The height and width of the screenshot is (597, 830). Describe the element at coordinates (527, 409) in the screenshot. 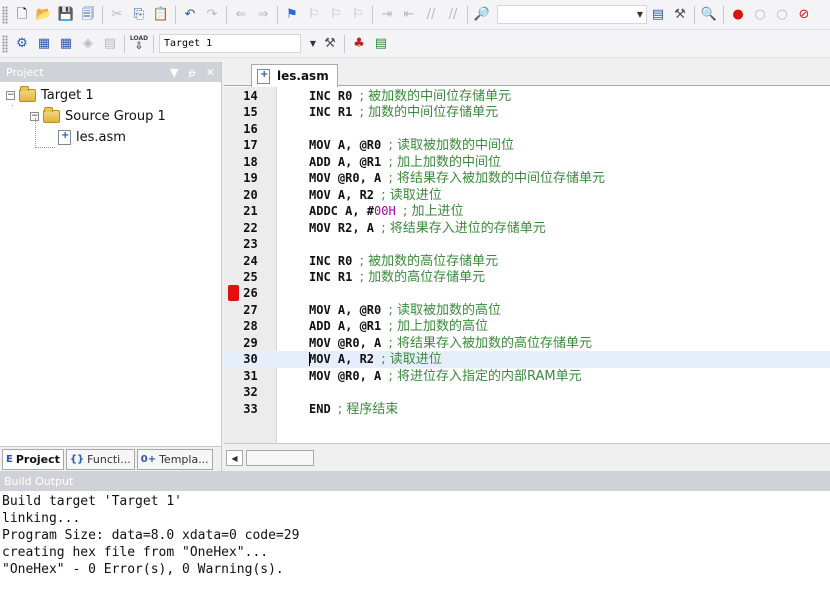

I see `code-line: 33 END ; 程序结束` at that location.